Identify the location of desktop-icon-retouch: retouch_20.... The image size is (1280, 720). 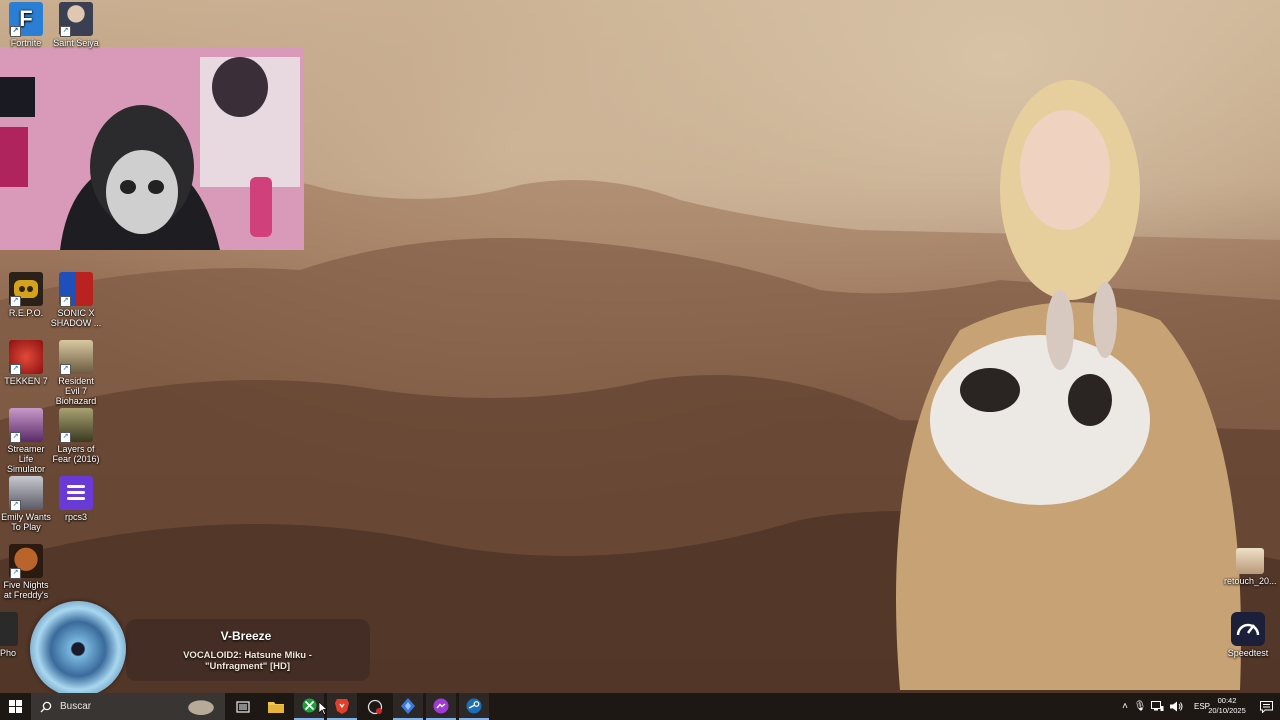
(1250, 567).